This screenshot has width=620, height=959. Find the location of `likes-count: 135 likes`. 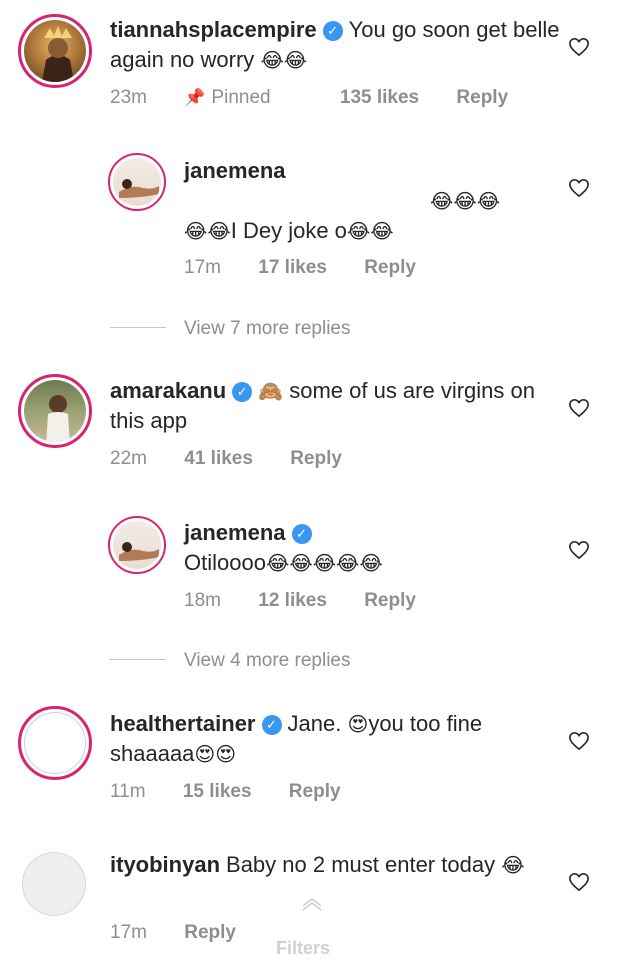

likes-count: 135 likes is located at coordinates (379, 97).